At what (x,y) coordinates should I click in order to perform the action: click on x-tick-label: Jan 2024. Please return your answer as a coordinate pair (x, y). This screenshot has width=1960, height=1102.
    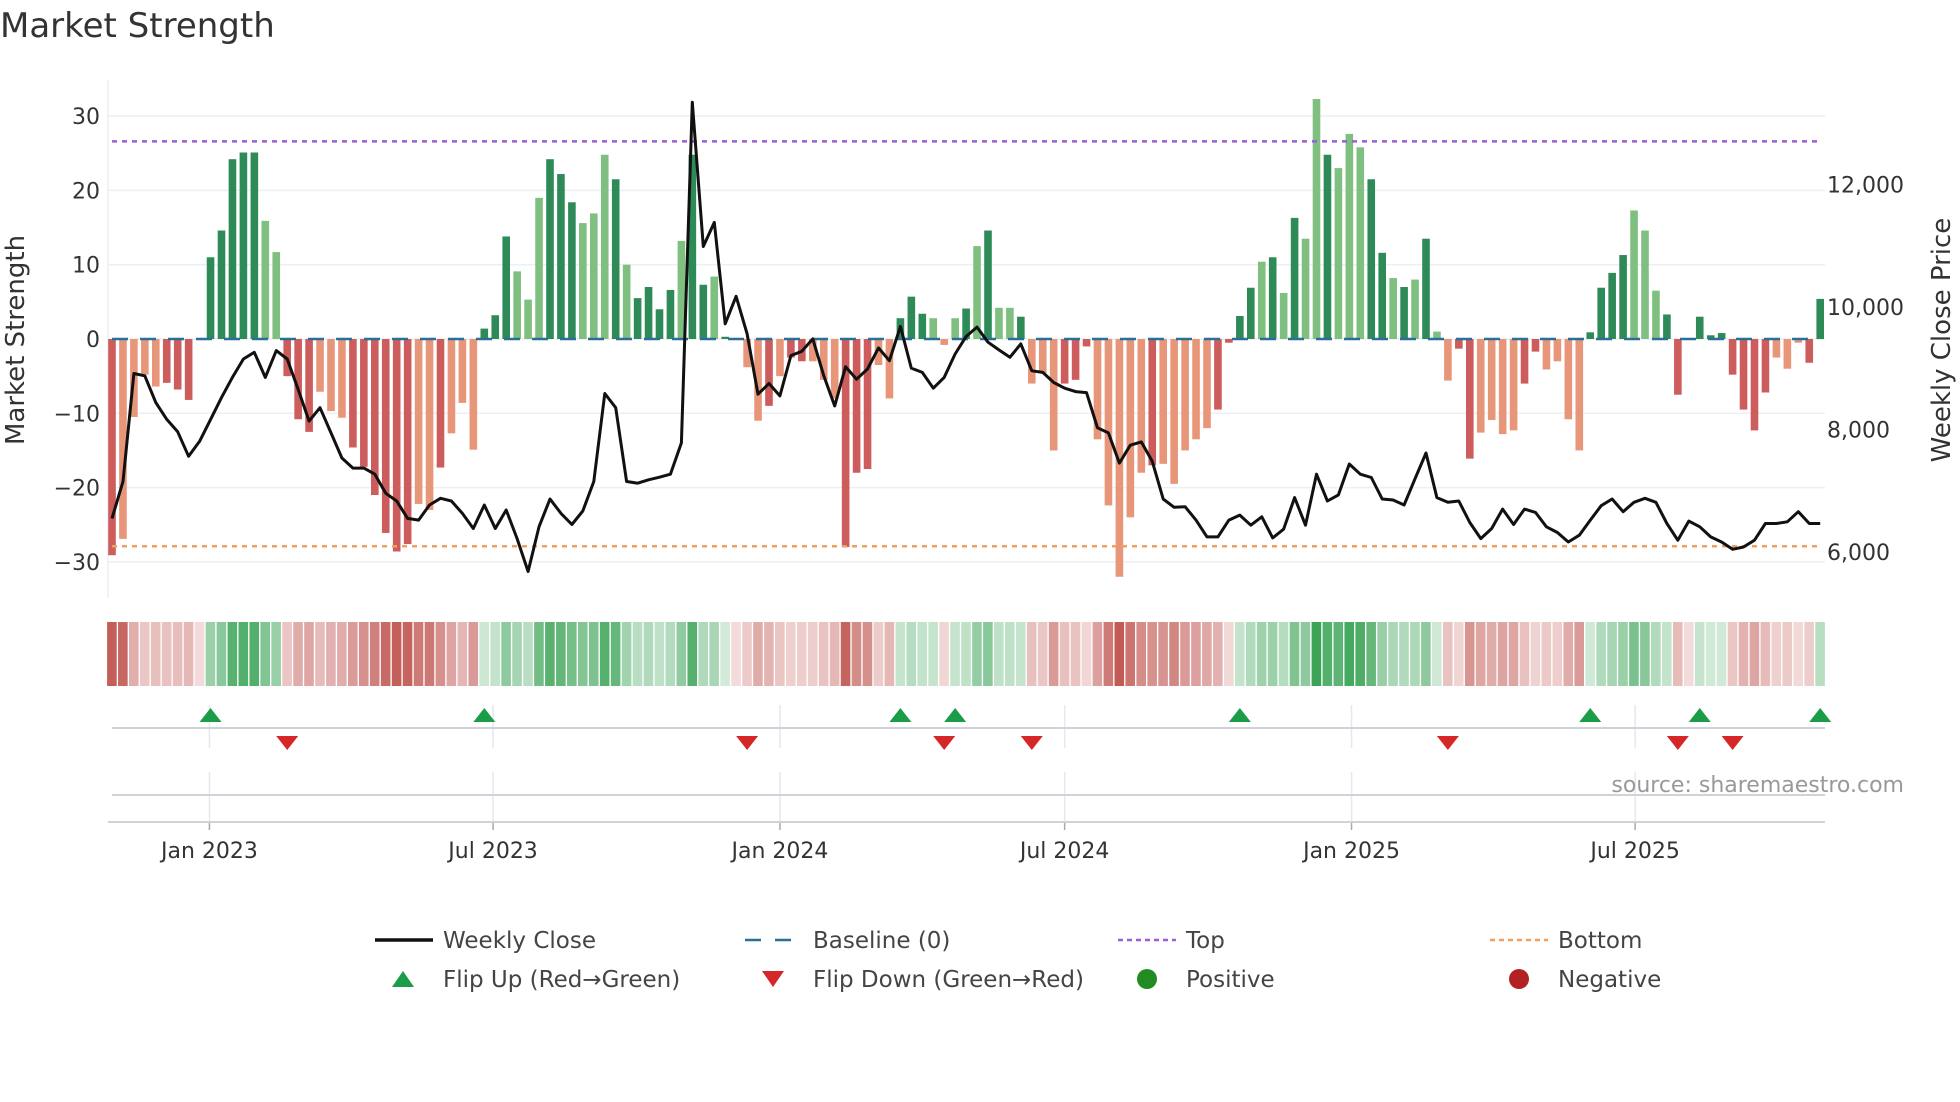
    Looking at the image, I should click on (778, 851).